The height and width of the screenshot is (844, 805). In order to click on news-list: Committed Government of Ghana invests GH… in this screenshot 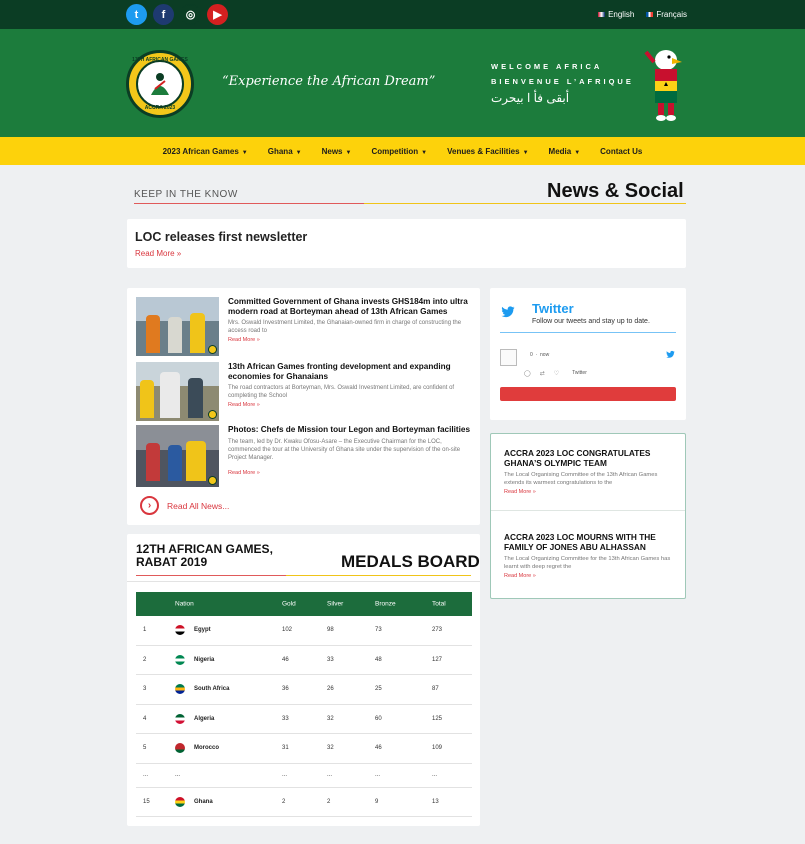, I will do `click(303, 406)`.